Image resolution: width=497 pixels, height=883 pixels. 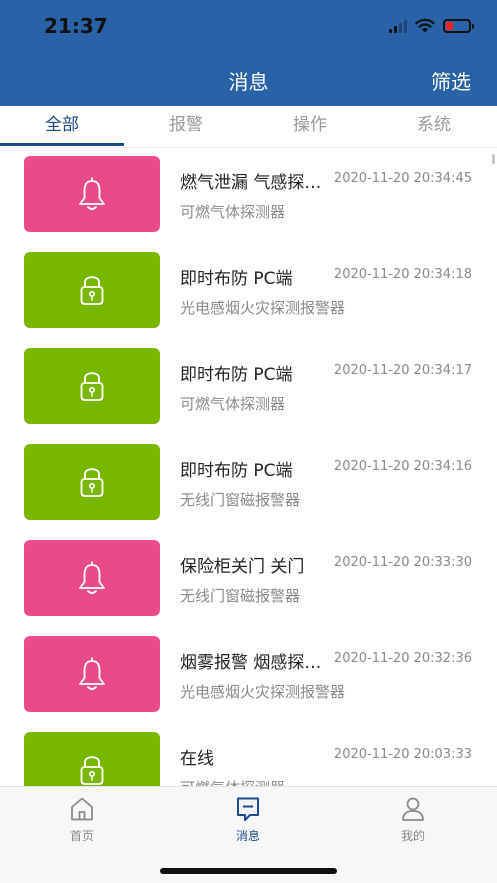 I want to click on message-time: 2020-11-20 20:33:30, so click(x=402, y=562).